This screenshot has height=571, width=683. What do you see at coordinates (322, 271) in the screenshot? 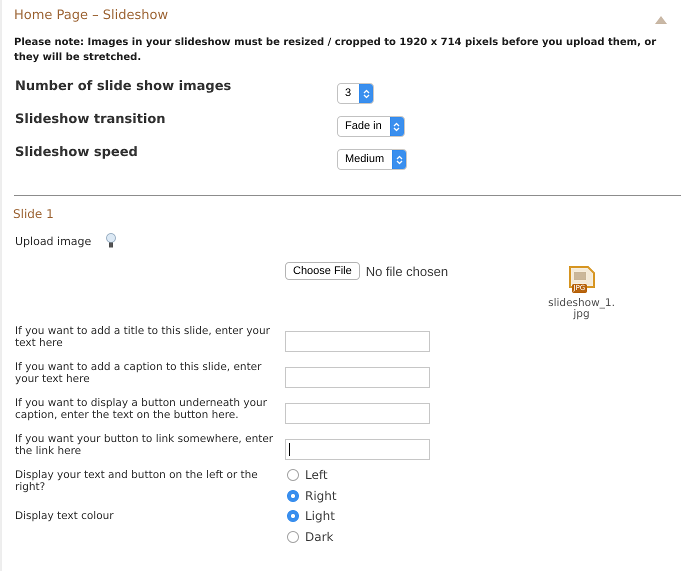
I see `choose-file-button: Choose File` at bounding box center [322, 271].